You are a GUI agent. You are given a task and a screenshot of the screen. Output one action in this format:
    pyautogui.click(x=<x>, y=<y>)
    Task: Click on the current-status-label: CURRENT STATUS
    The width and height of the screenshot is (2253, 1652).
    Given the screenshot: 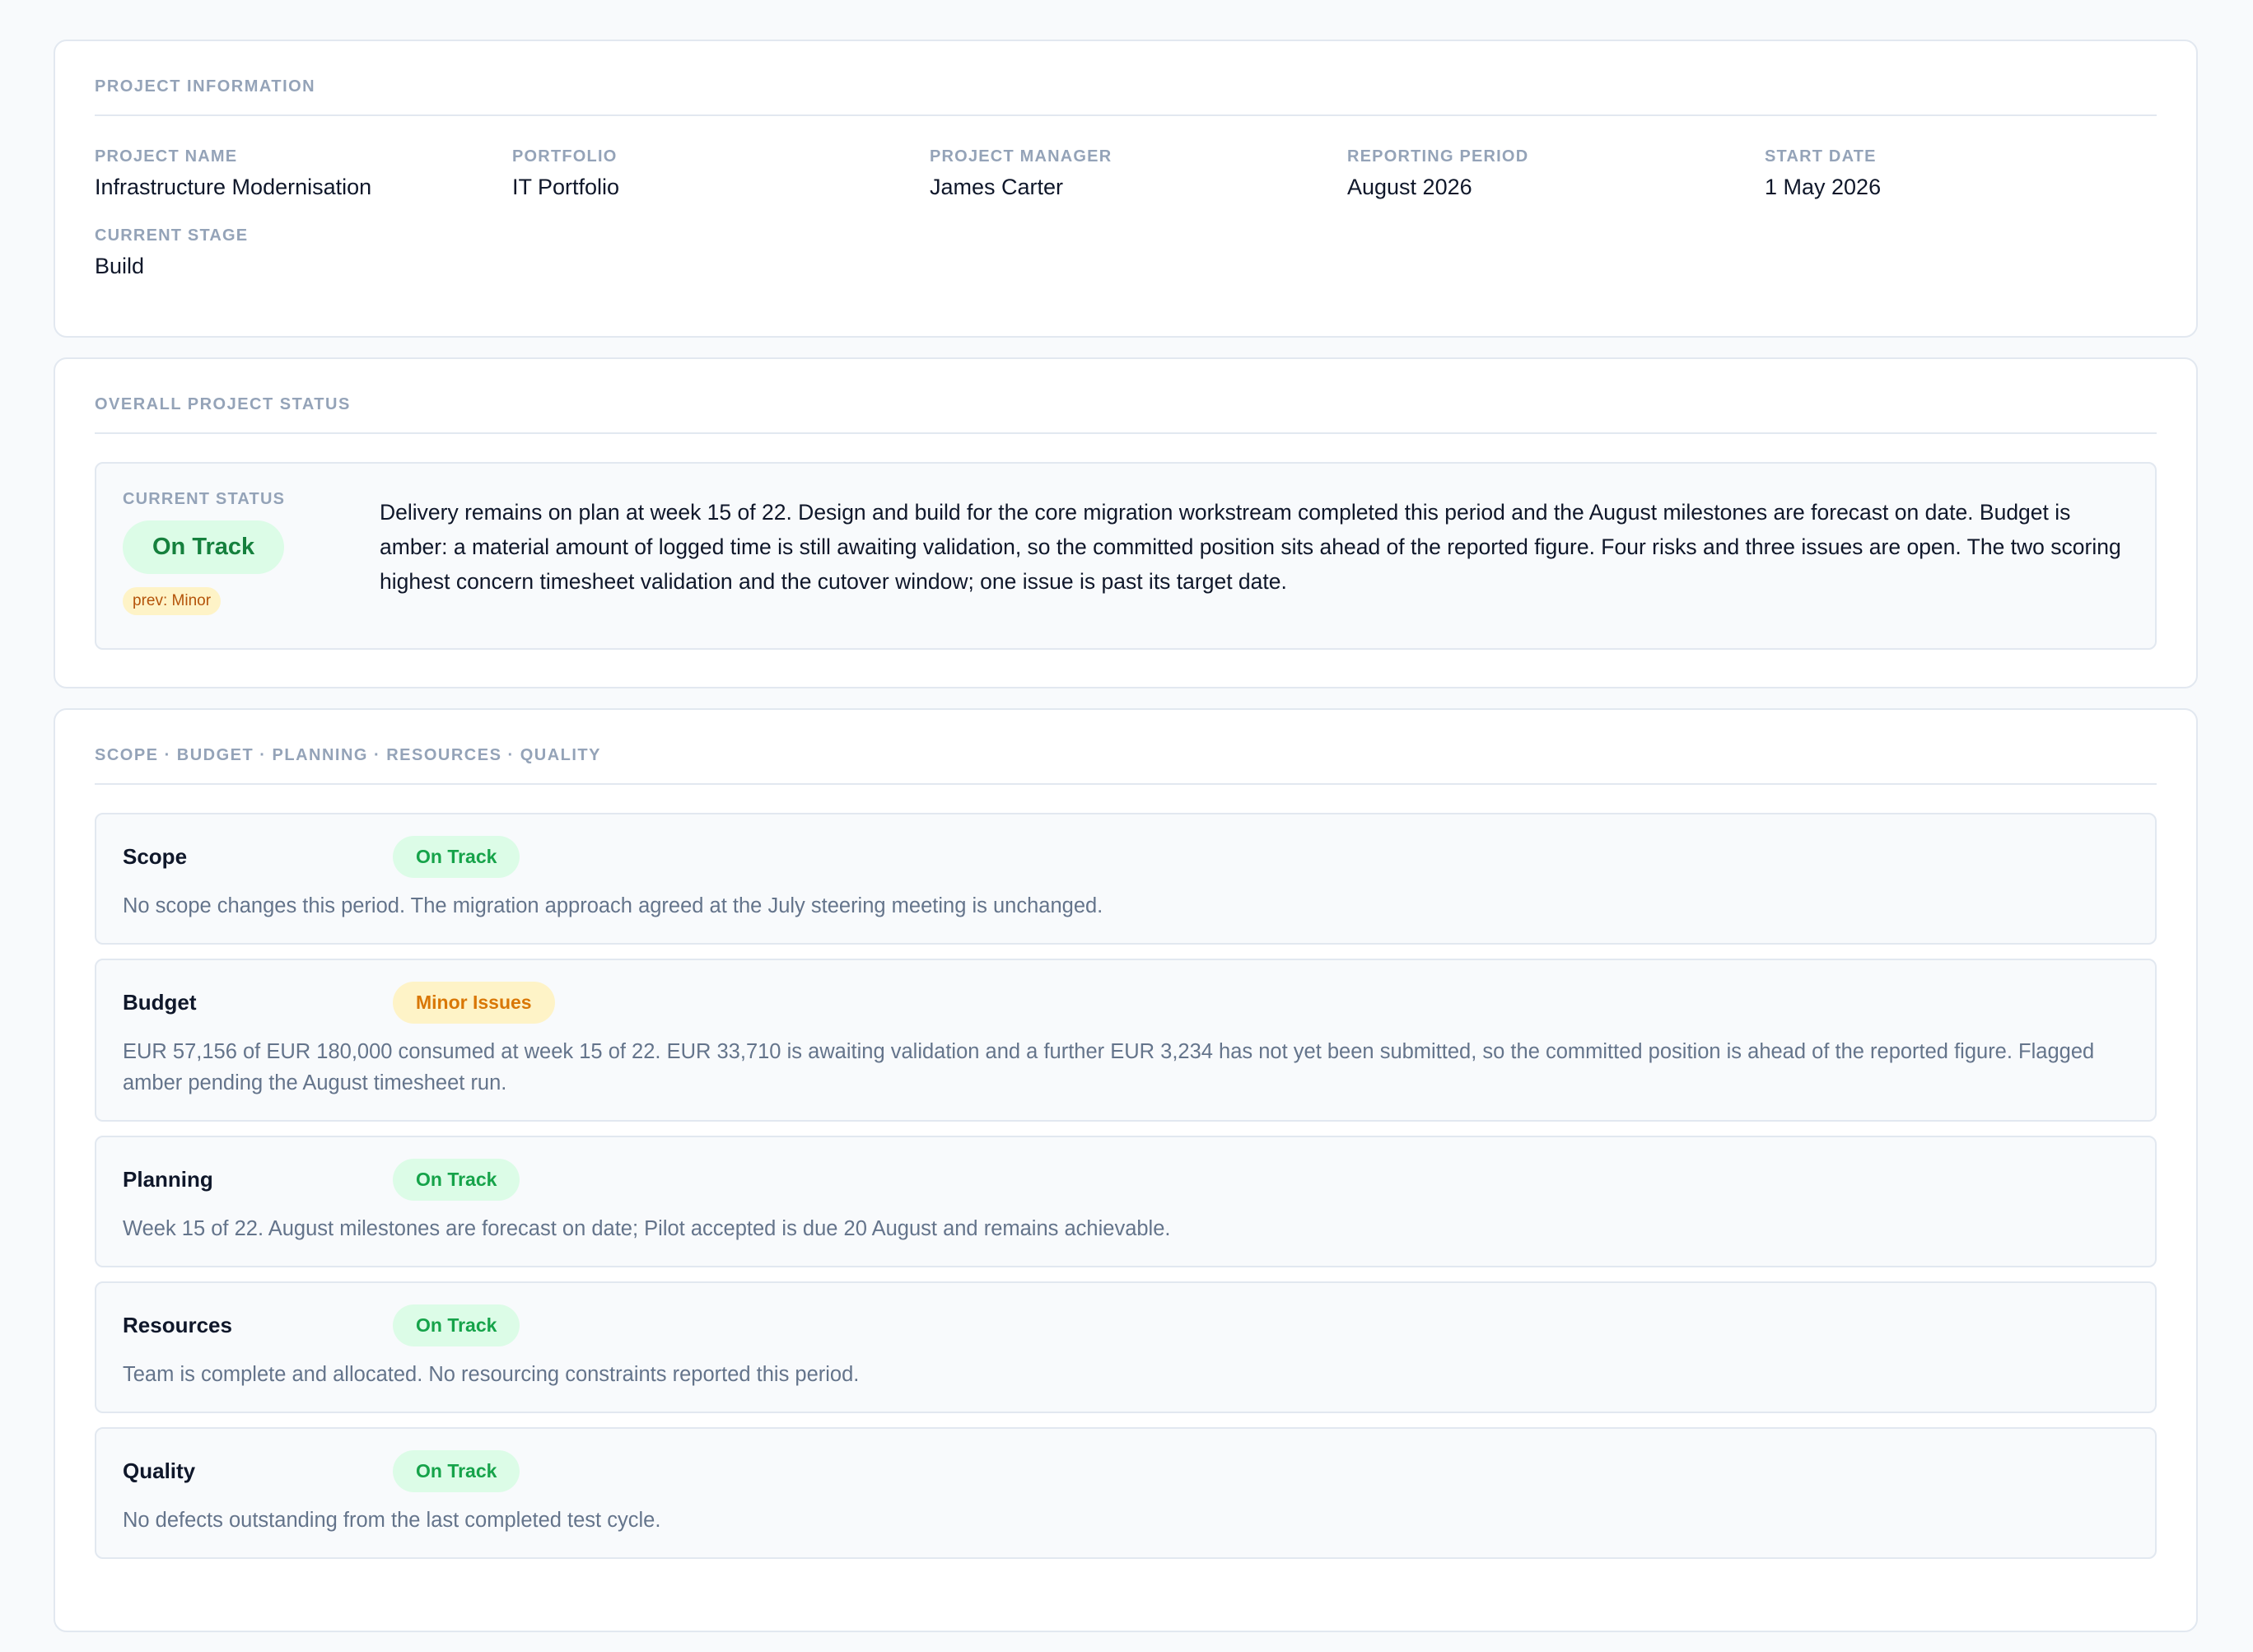 What is the action you would take?
    pyautogui.click(x=204, y=499)
    